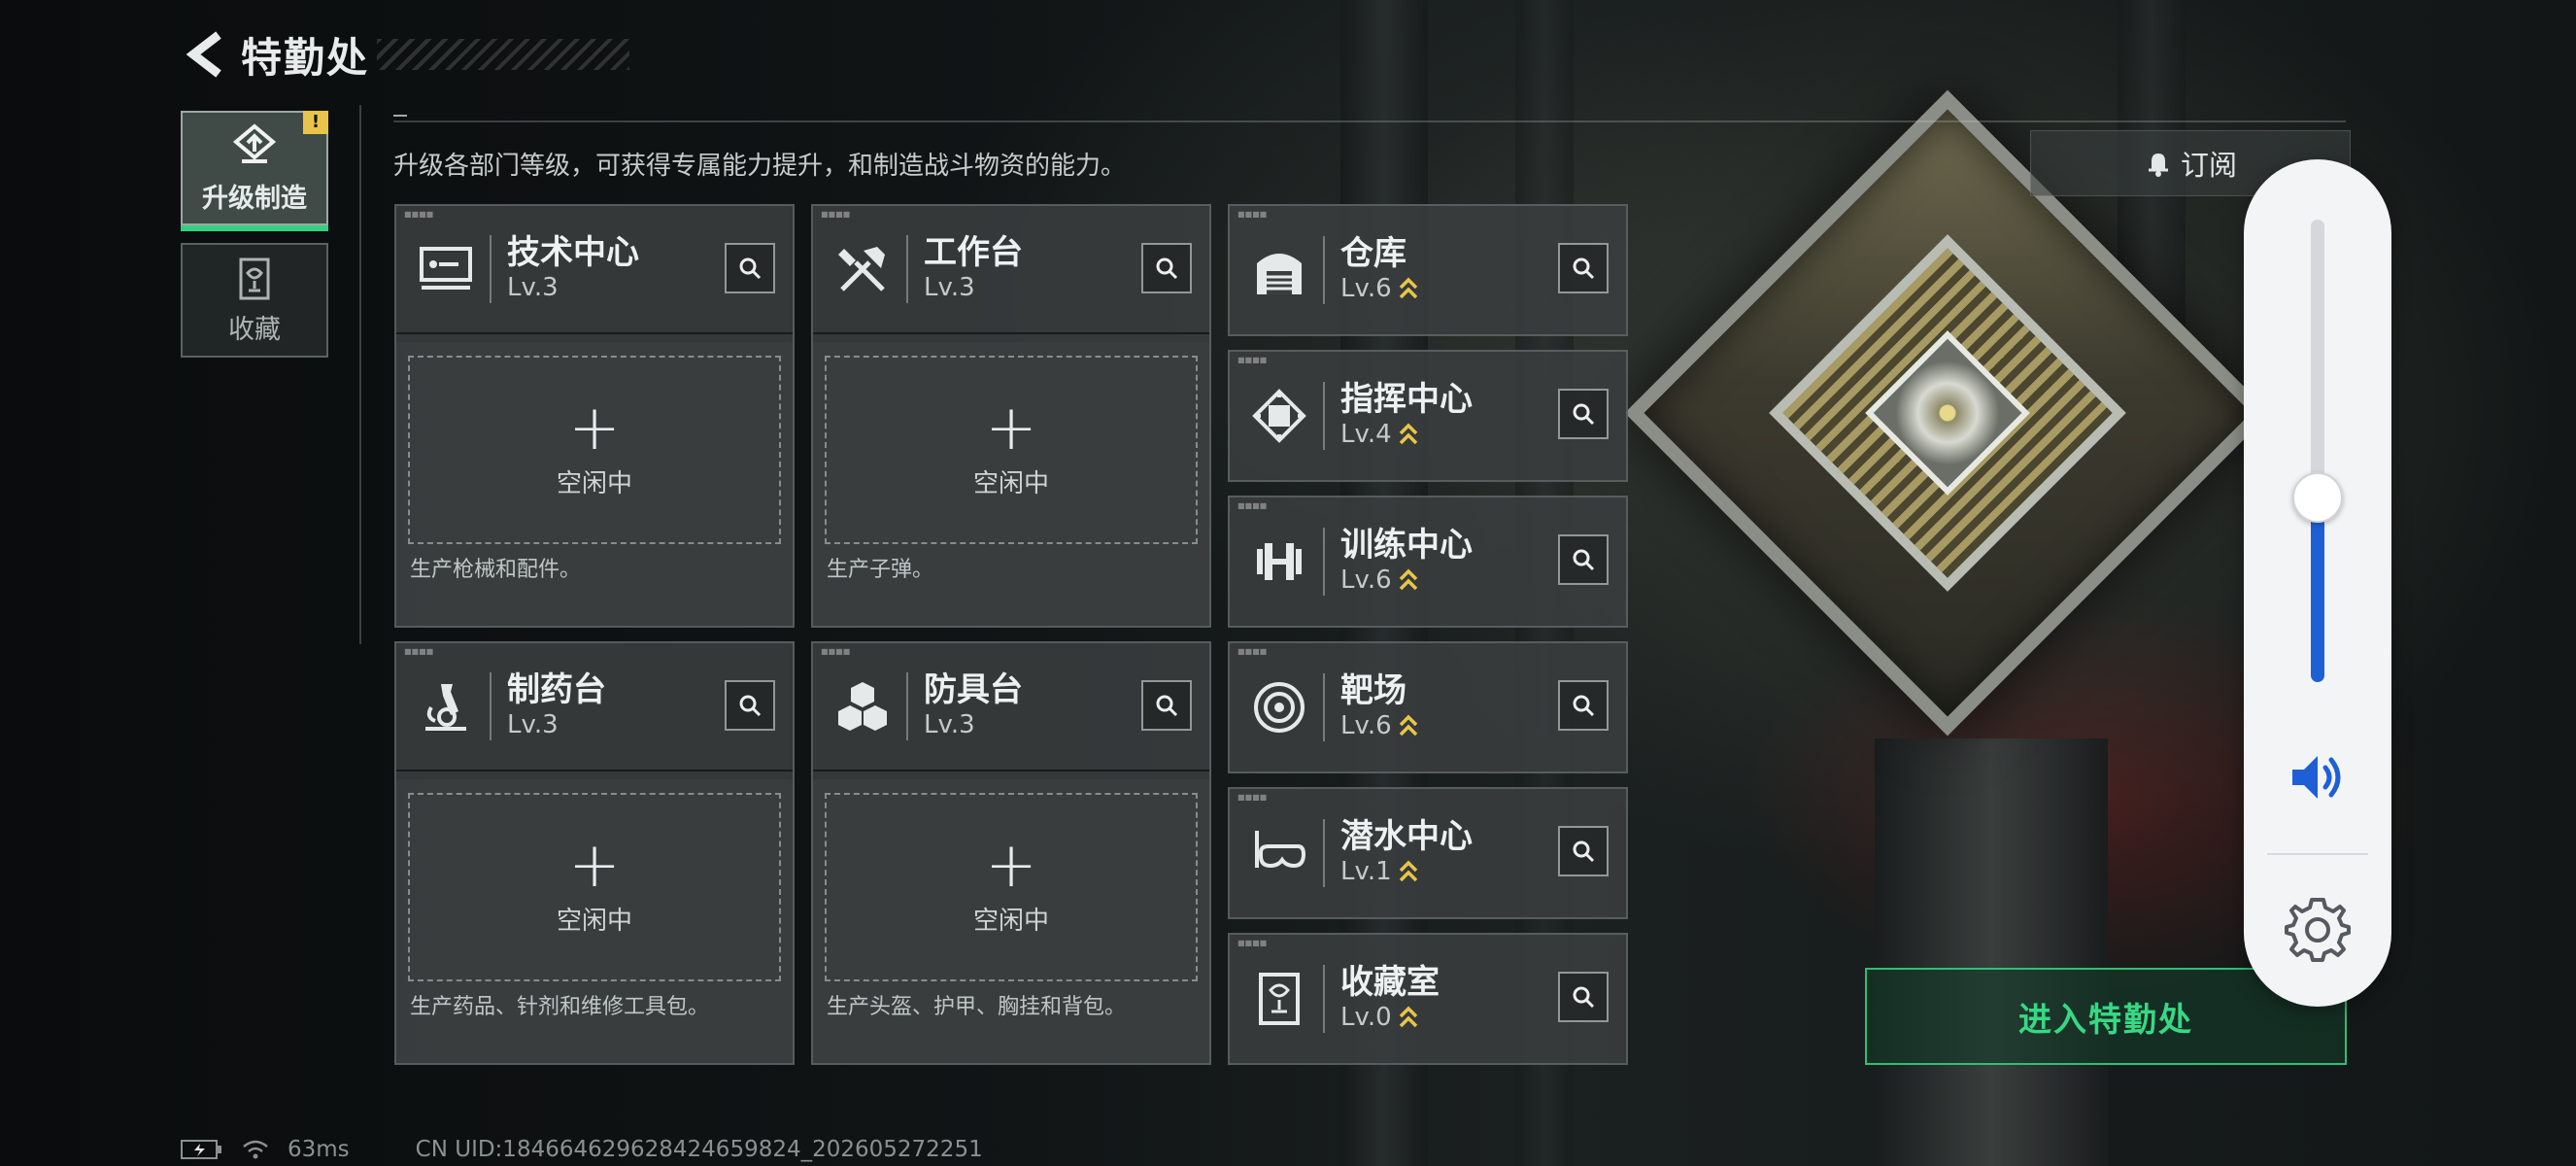 This screenshot has height=1166, width=2576. I want to click on facility-card: ■■■■ 仓库 Lv.6, so click(1428, 270).